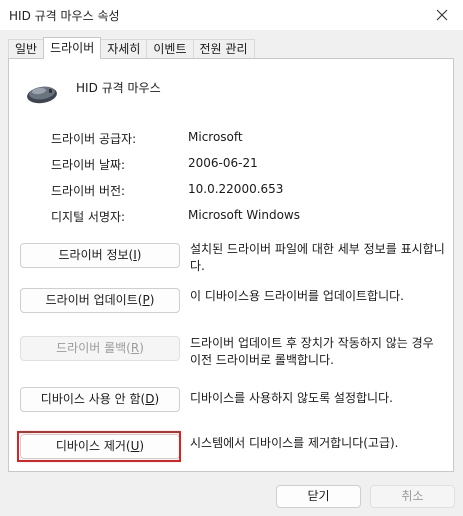 The image size is (463, 516). Describe the element at coordinates (88, 165) in the screenshot. I see `driver-date-label: 드라이버 날짜:` at that location.